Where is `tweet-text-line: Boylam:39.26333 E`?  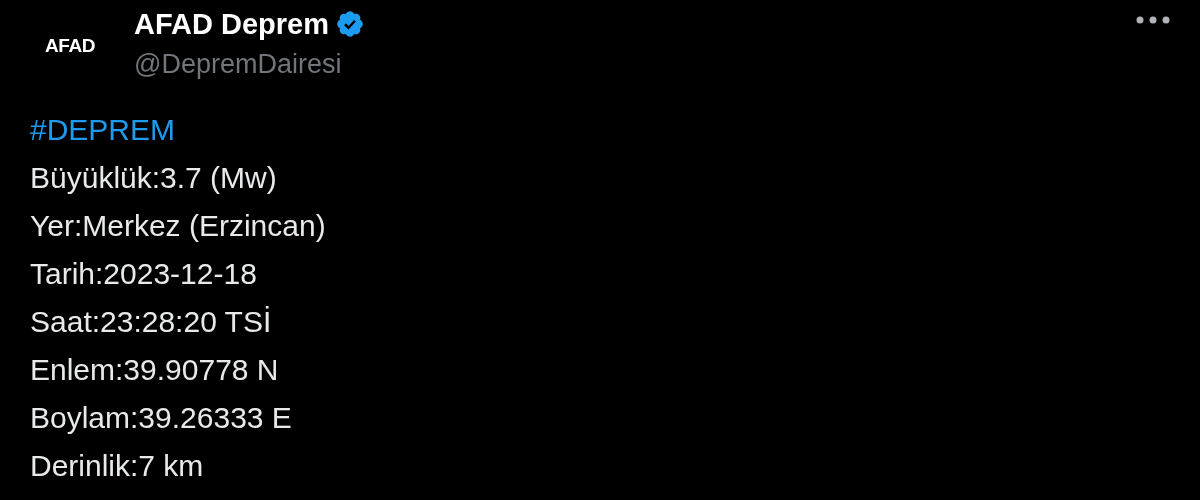 tweet-text-line: Boylam:39.26333 E is located at coordinates (161, 418).